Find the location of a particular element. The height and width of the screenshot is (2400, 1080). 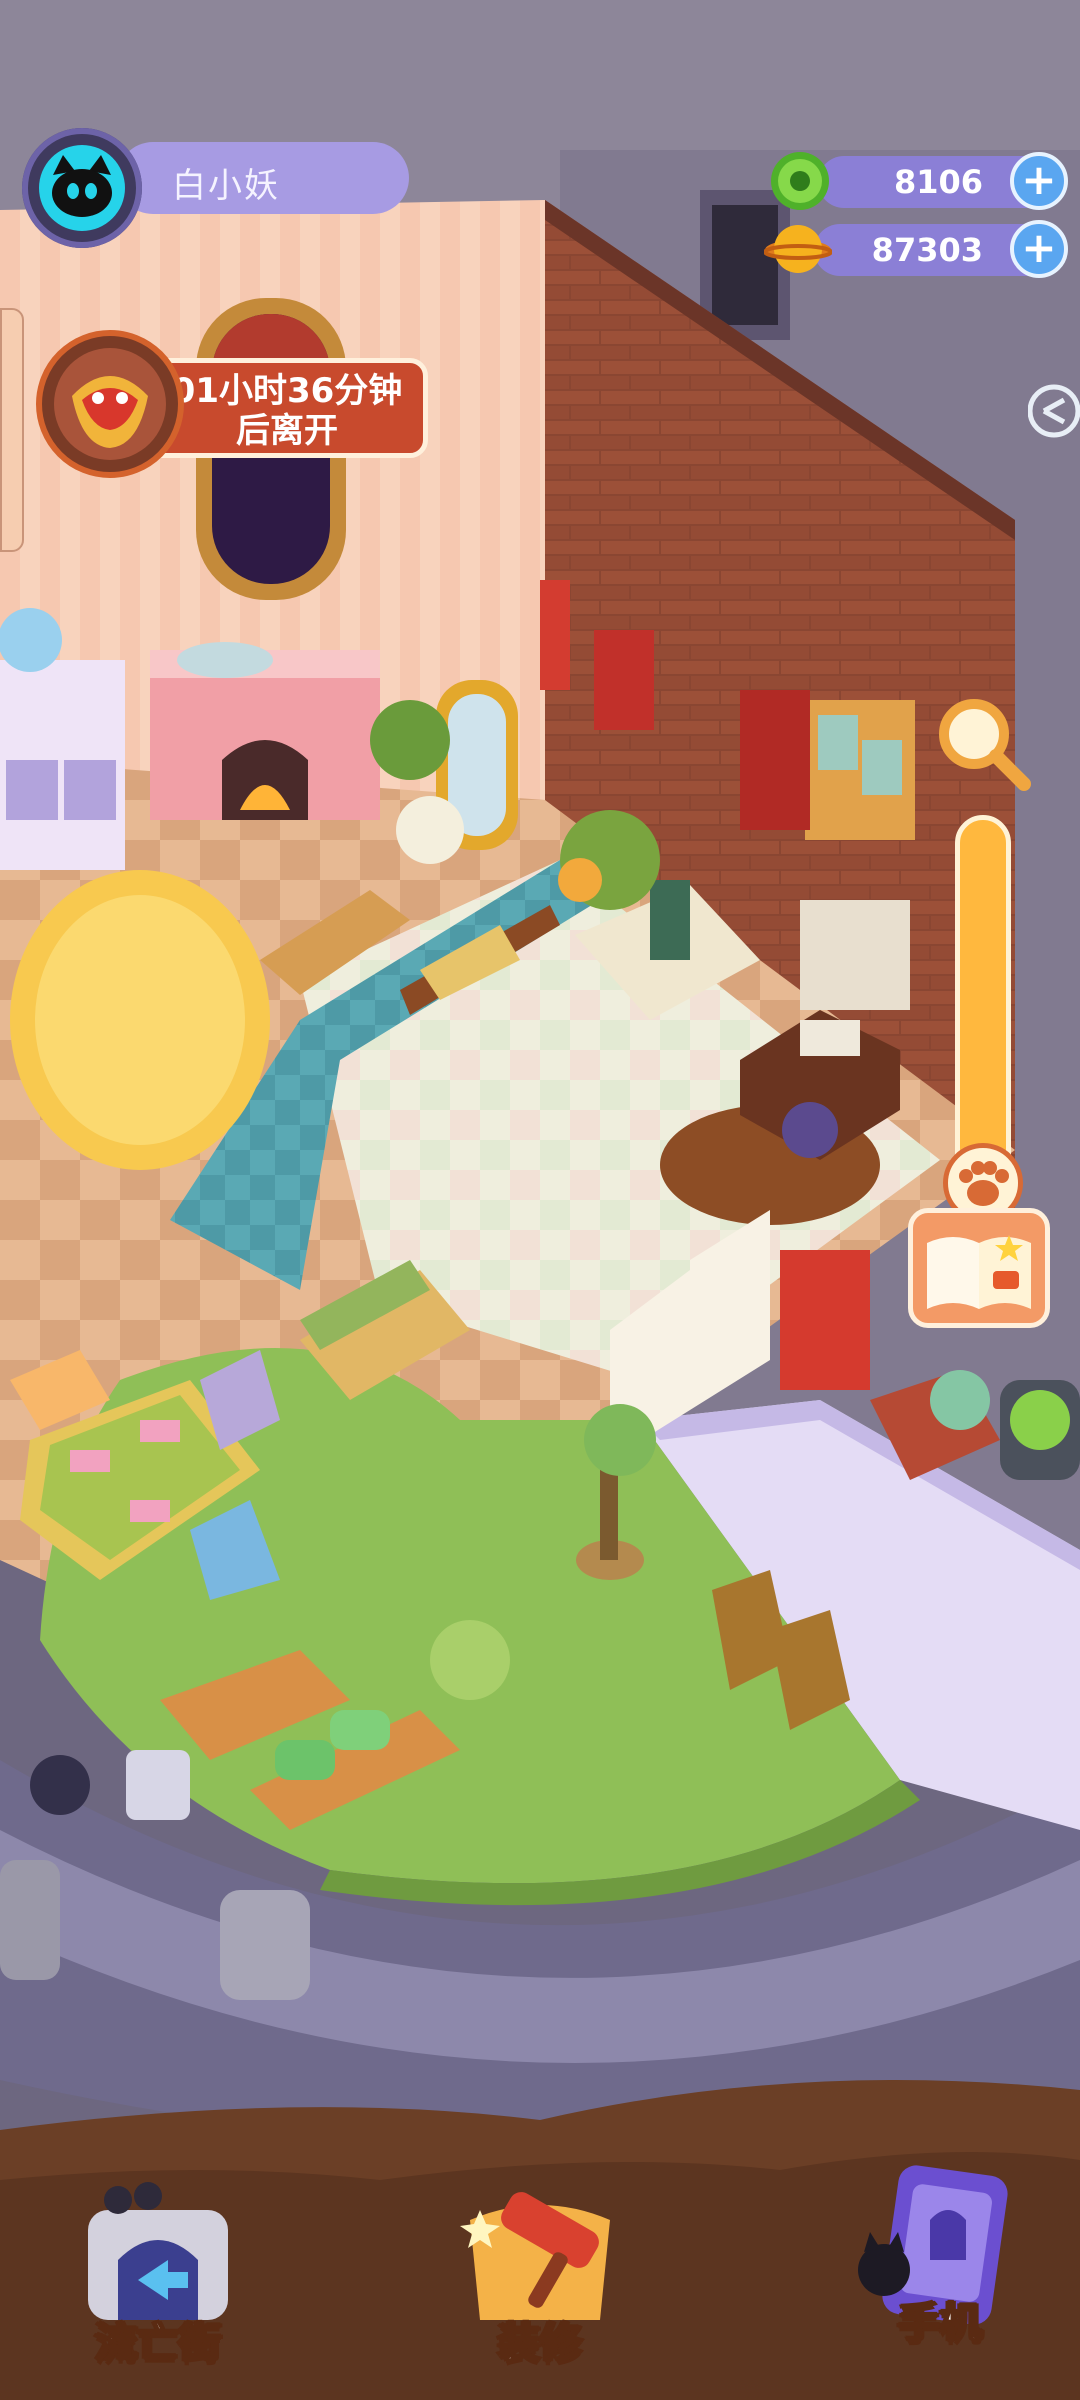

currency-green-value: 8106 is located at coordinates (938, 182).